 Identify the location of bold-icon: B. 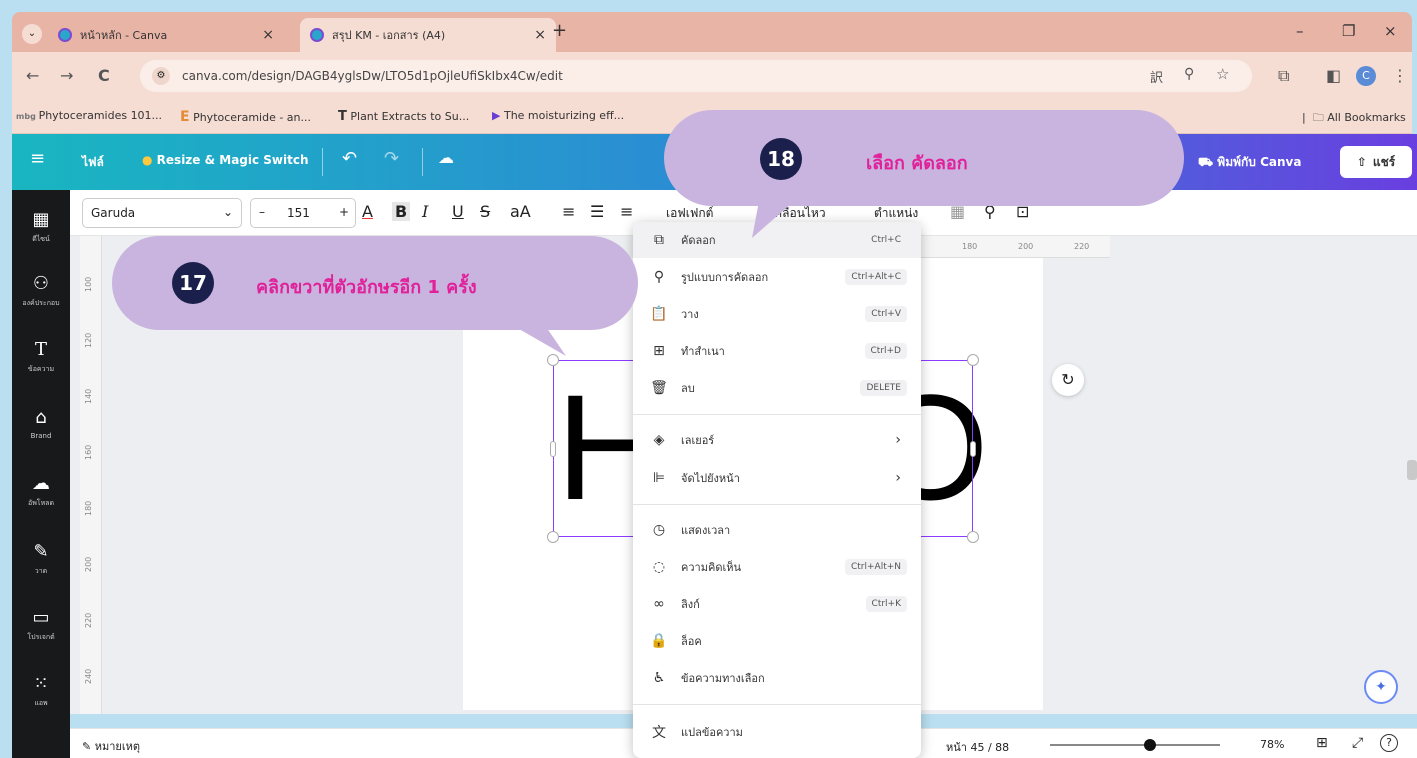
(401, 211).